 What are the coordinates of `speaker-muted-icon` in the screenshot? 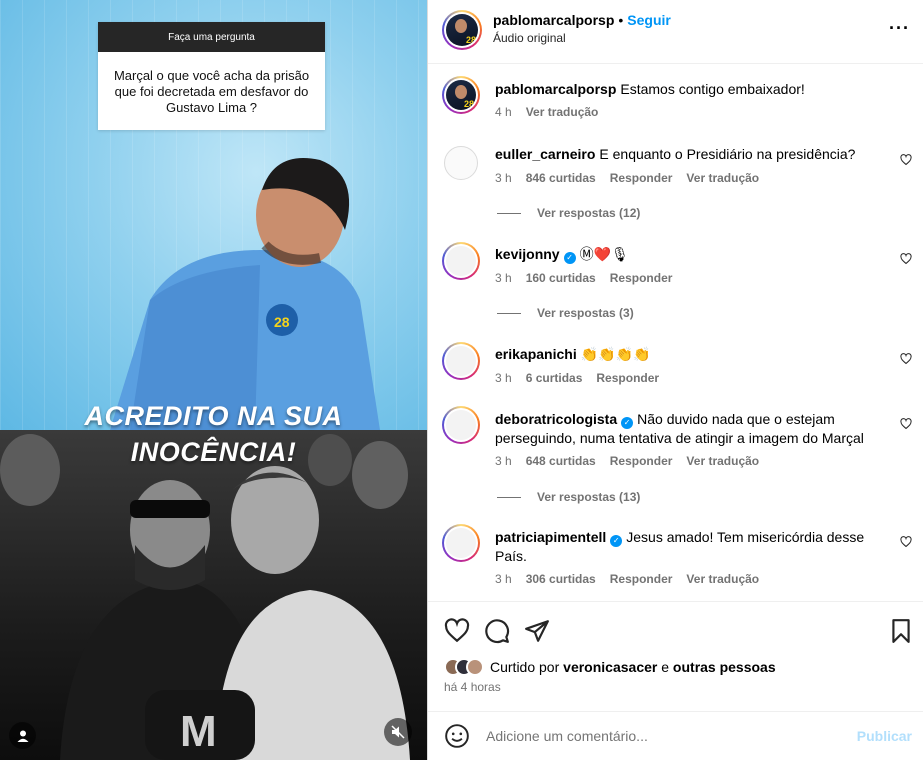 It's located at (398, 732).